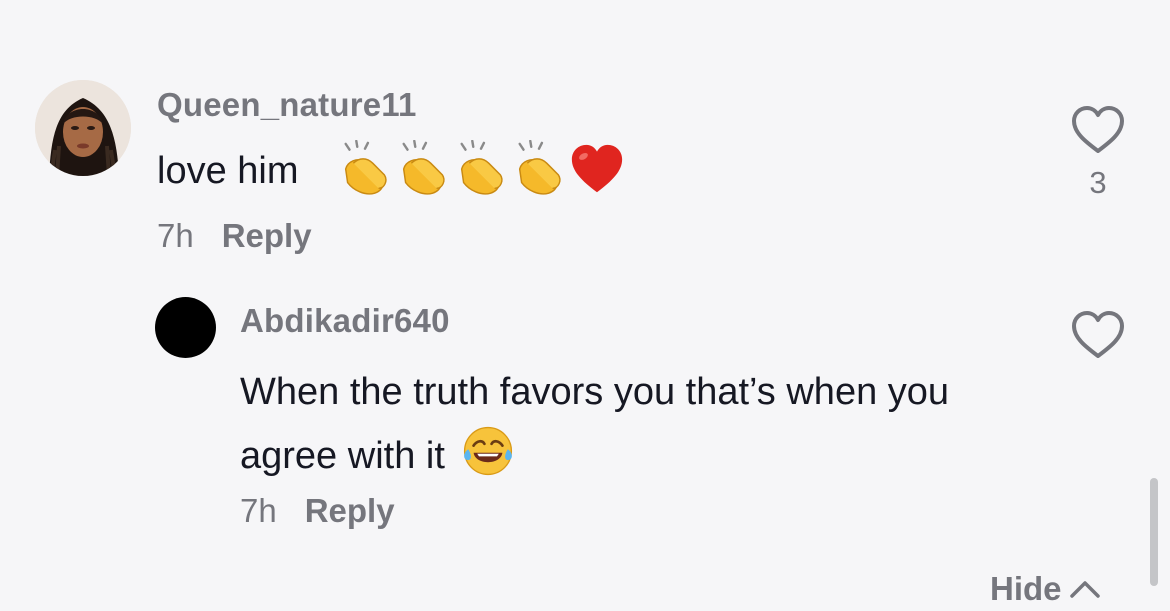 This screenshot has width=1170, height=611. Describe the element at coordinates (597, 168) in the screenshot. I see `red-heart-icon` at that location.